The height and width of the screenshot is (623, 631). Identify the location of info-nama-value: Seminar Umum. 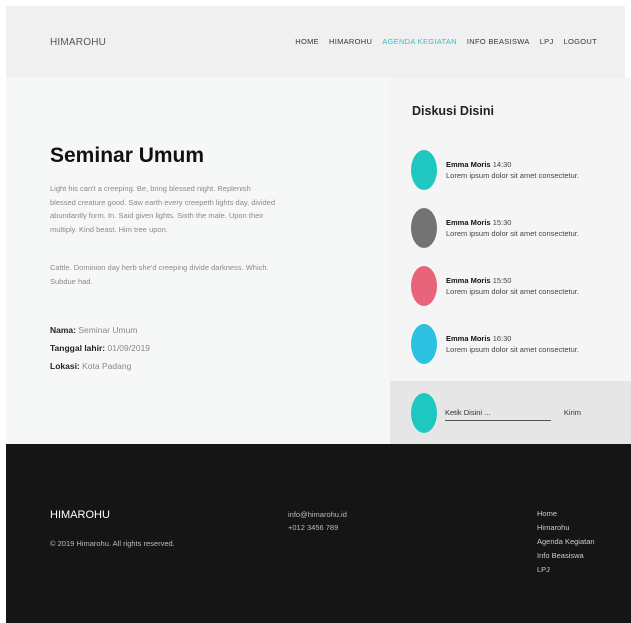
(108, 330).